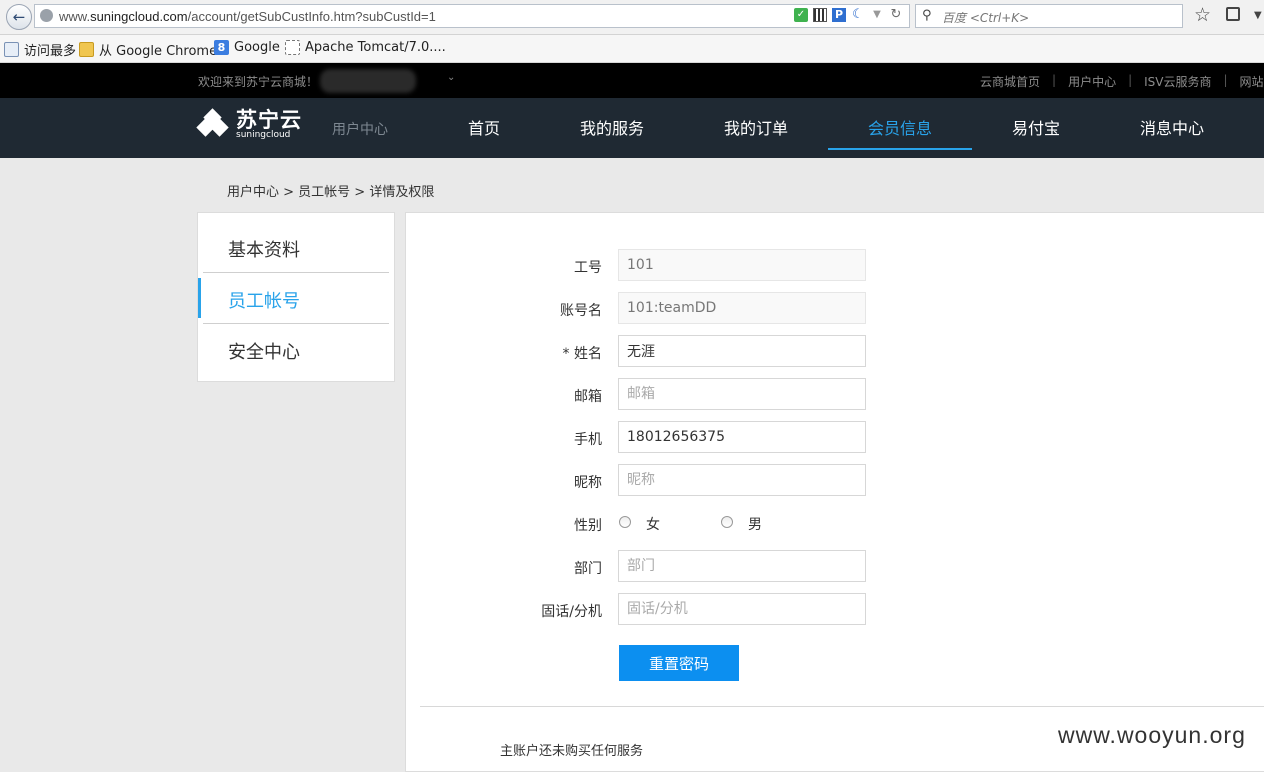 Image resolution: width=1264 pixels, height=772 pixels. What do you see at coordinates (927, 15) in the screenshot?
I see `search-icon: ⚲` at bounding box center [927, 15].